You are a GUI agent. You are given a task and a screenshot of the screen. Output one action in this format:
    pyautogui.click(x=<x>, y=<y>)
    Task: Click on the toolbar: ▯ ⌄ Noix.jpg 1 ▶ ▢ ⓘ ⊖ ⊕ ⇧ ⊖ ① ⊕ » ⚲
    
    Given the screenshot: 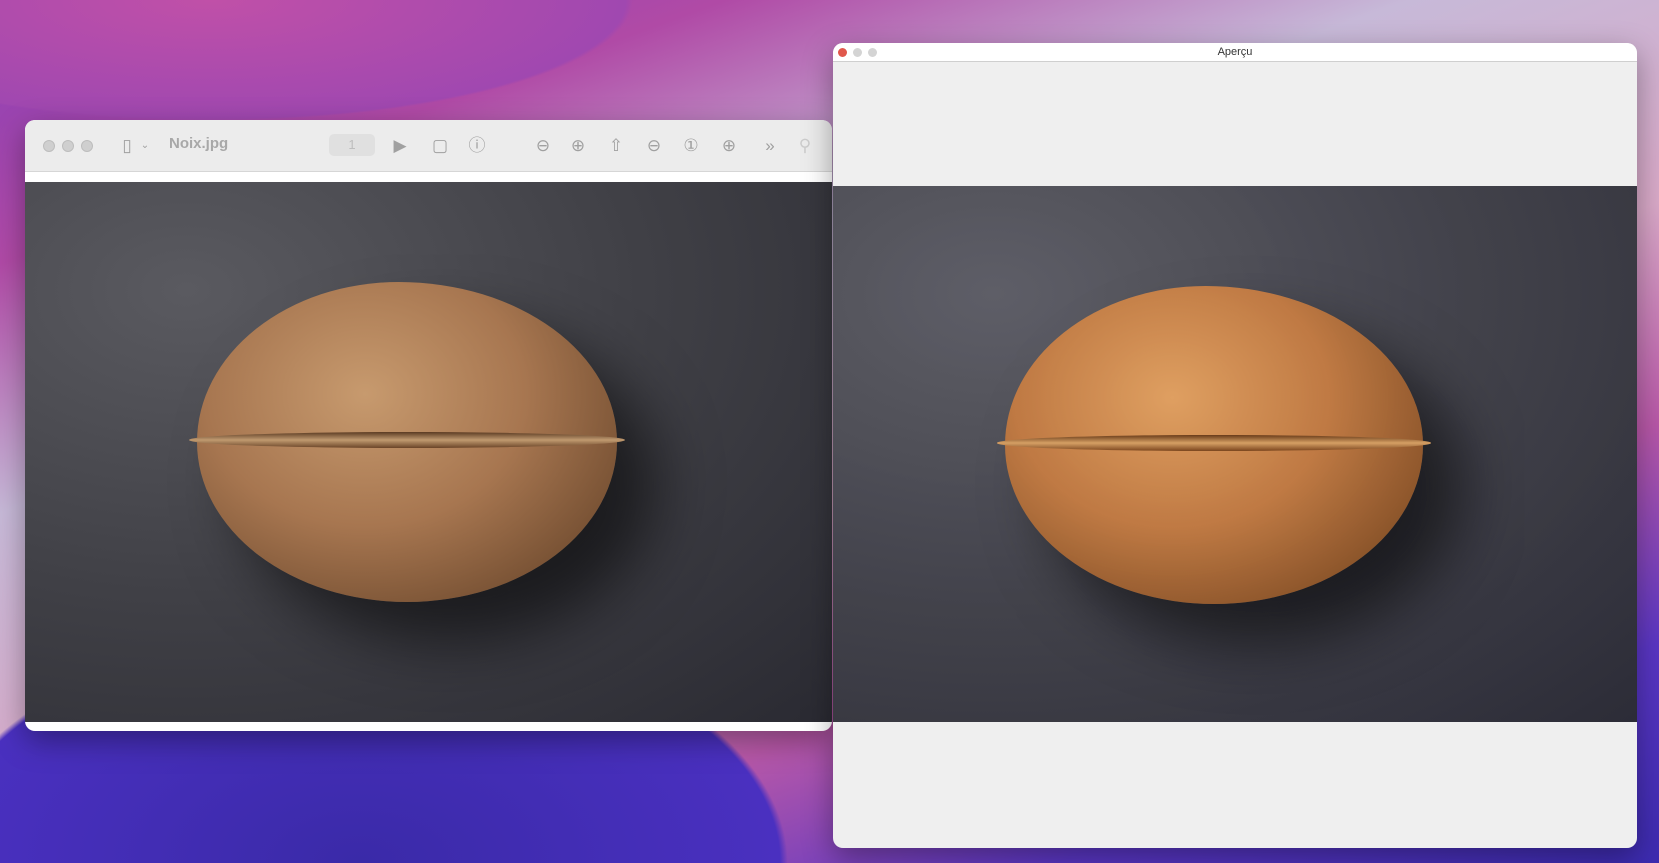 What is the action you would take?
    pyautogui.click(x=428, y=146)
    